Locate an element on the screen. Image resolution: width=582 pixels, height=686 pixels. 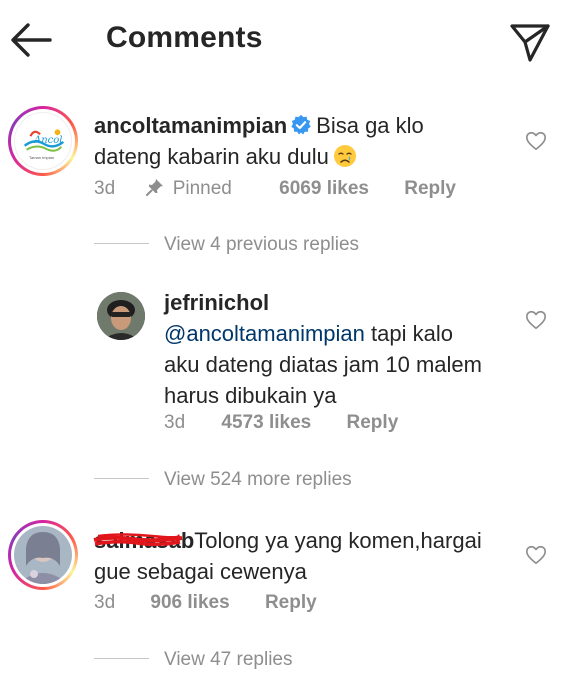
comment-meta: 3d 906 likes Reply is located at coordinates (205, 603).